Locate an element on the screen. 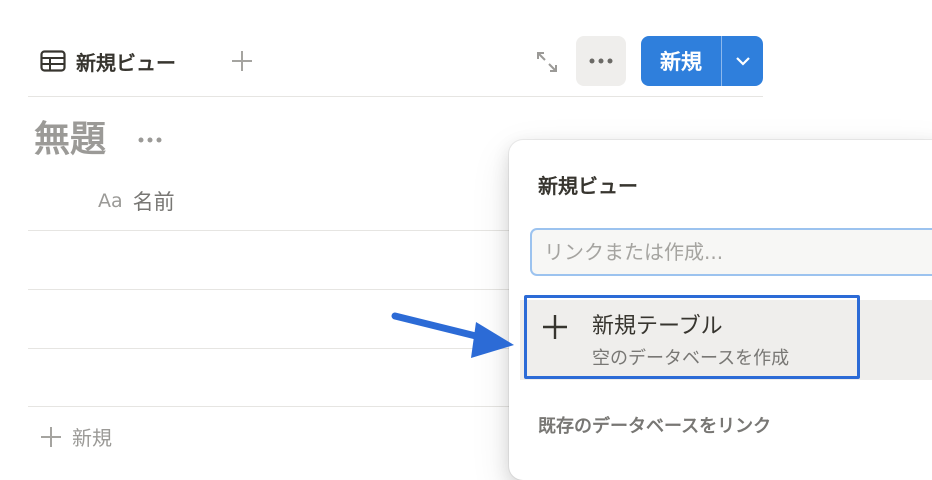  new-dropdown-button is located at coordinates (742, 61).